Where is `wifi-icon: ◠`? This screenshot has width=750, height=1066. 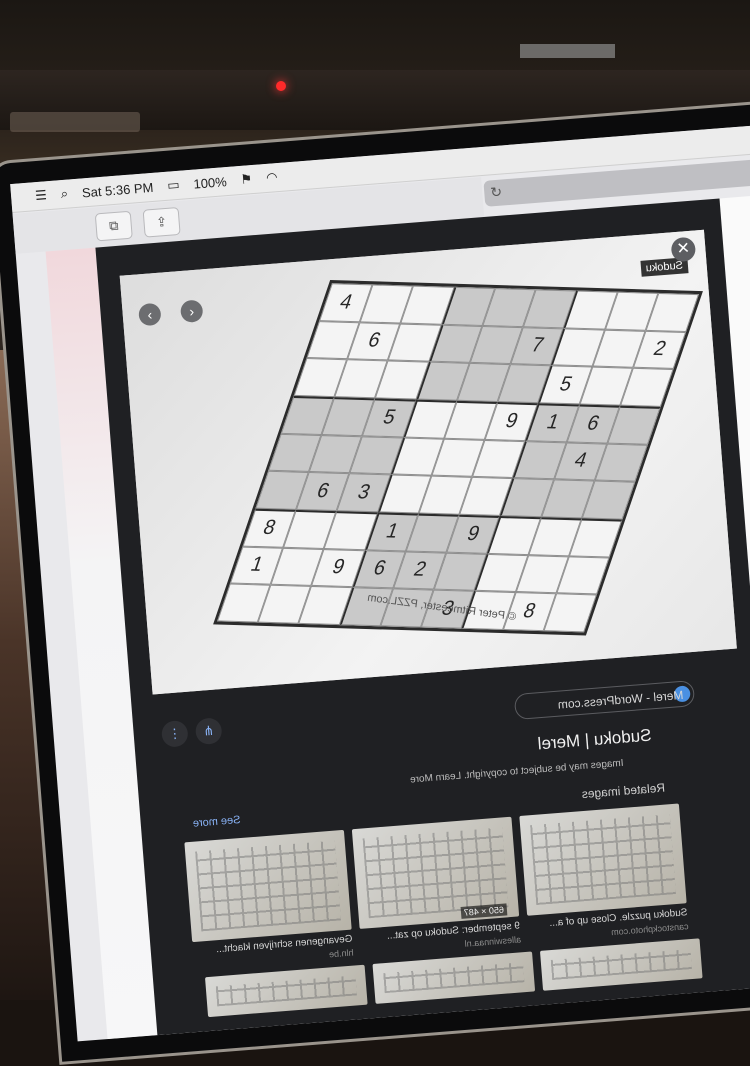 wifi-icon: ◠ is located at coordinates (272, 177).